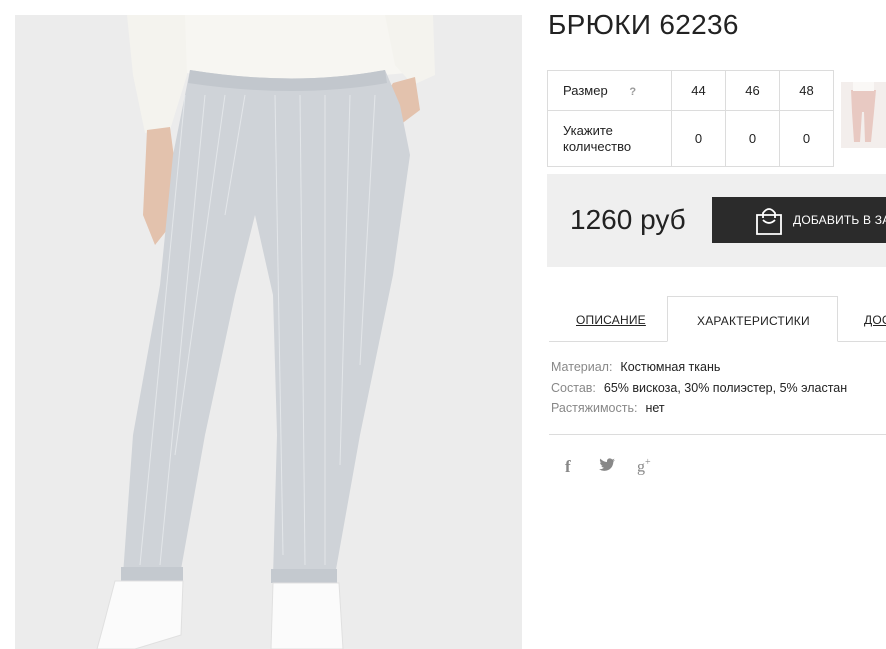 This screenshot has width=886, height=649. I want to click on tab-characteristics: ХАРАКТЕРИСТИКИ, so click(752, 319).